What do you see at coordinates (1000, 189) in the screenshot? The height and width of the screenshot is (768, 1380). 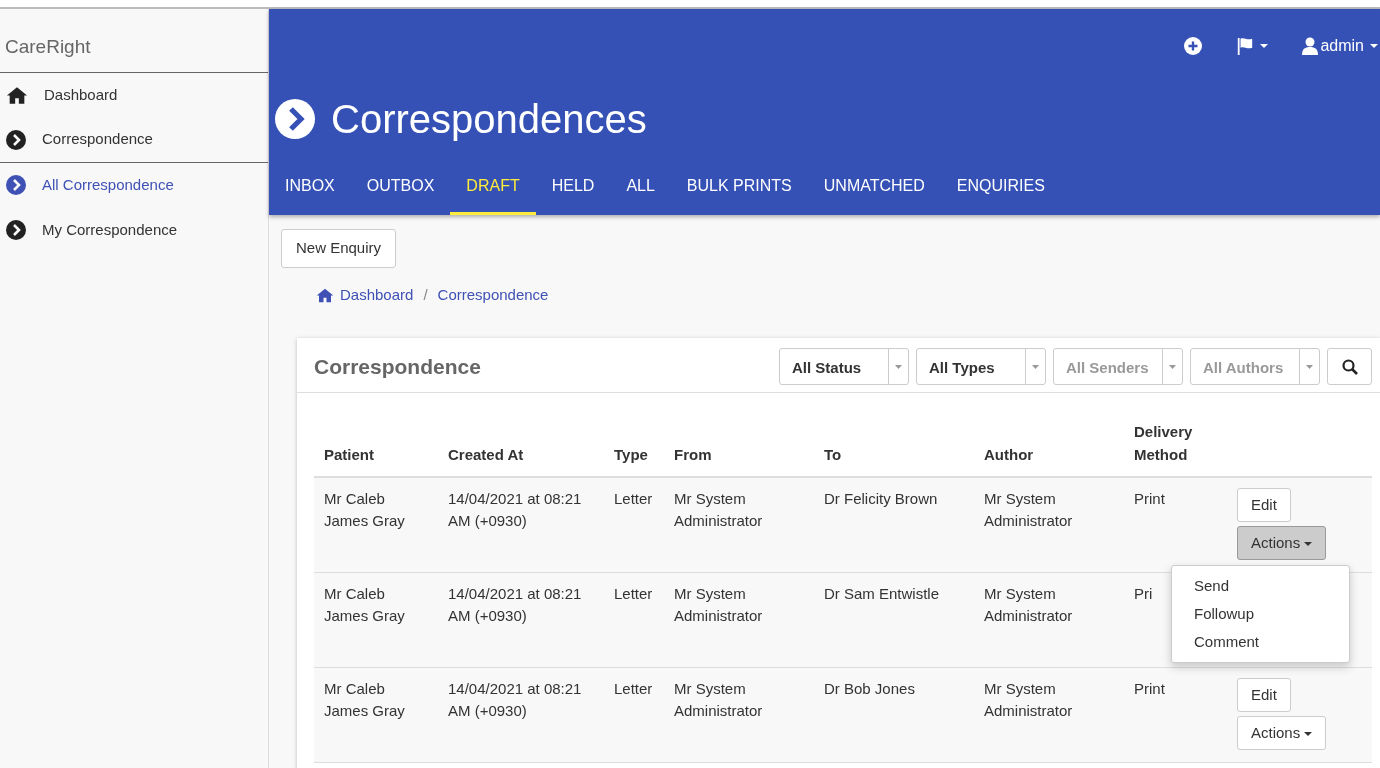 I see `tab: ENQUIRIES` at bounding box center [1000, 189].